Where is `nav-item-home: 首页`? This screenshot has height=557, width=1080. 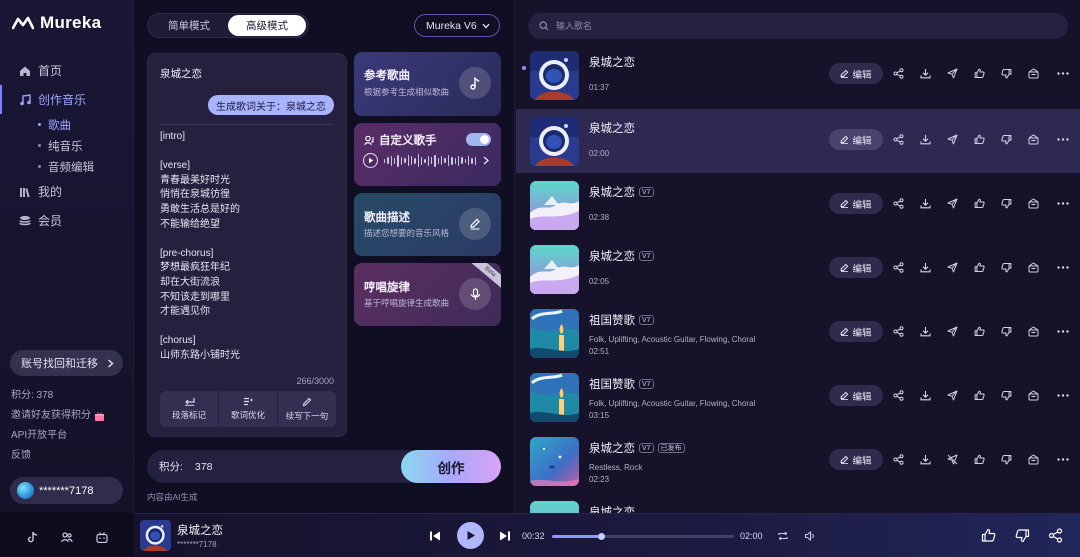
nav-item-home: 首页 is located at coordinates (67, 70).